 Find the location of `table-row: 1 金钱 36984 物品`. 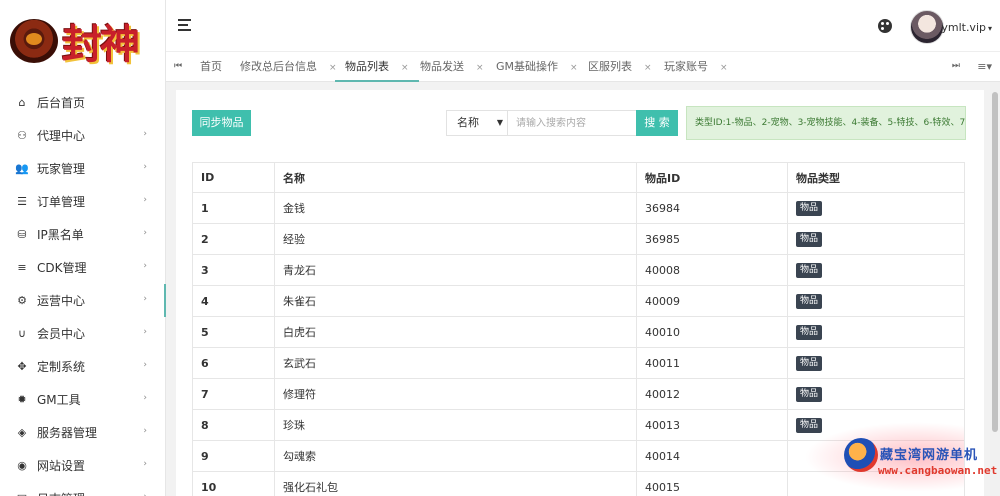

table-row: 1 金钱 36984 物品 is located at coordinates (578, 208).